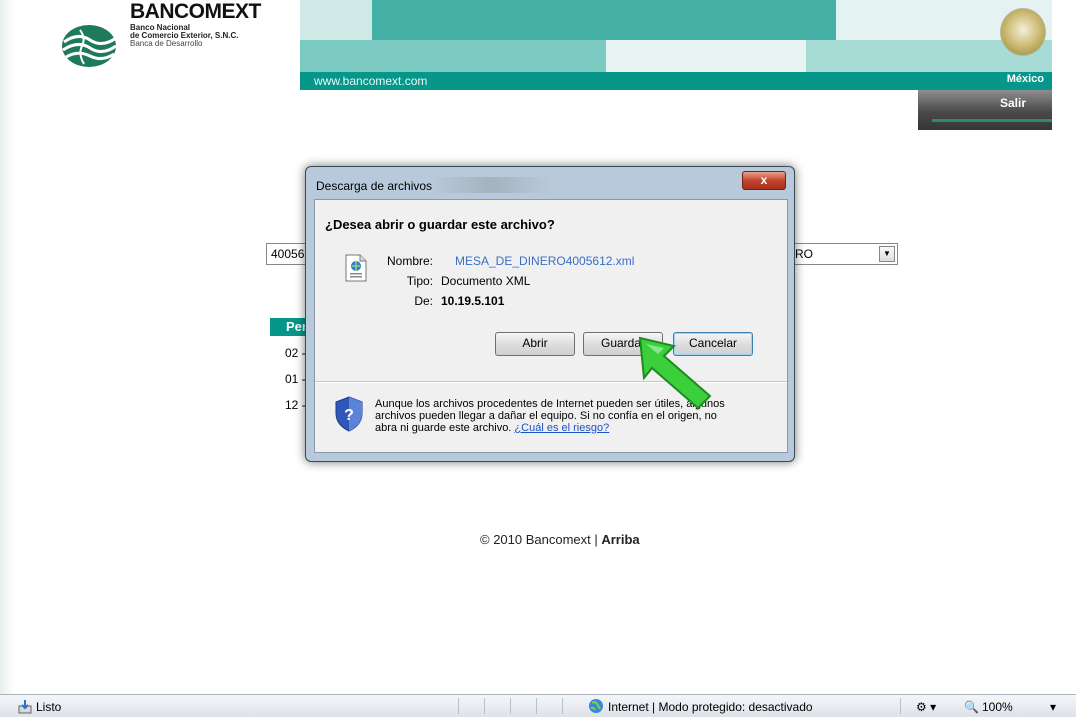 The image size is (1076, 717). I want to click on dialog-title: Descarga de archivos, so click(374, 186).